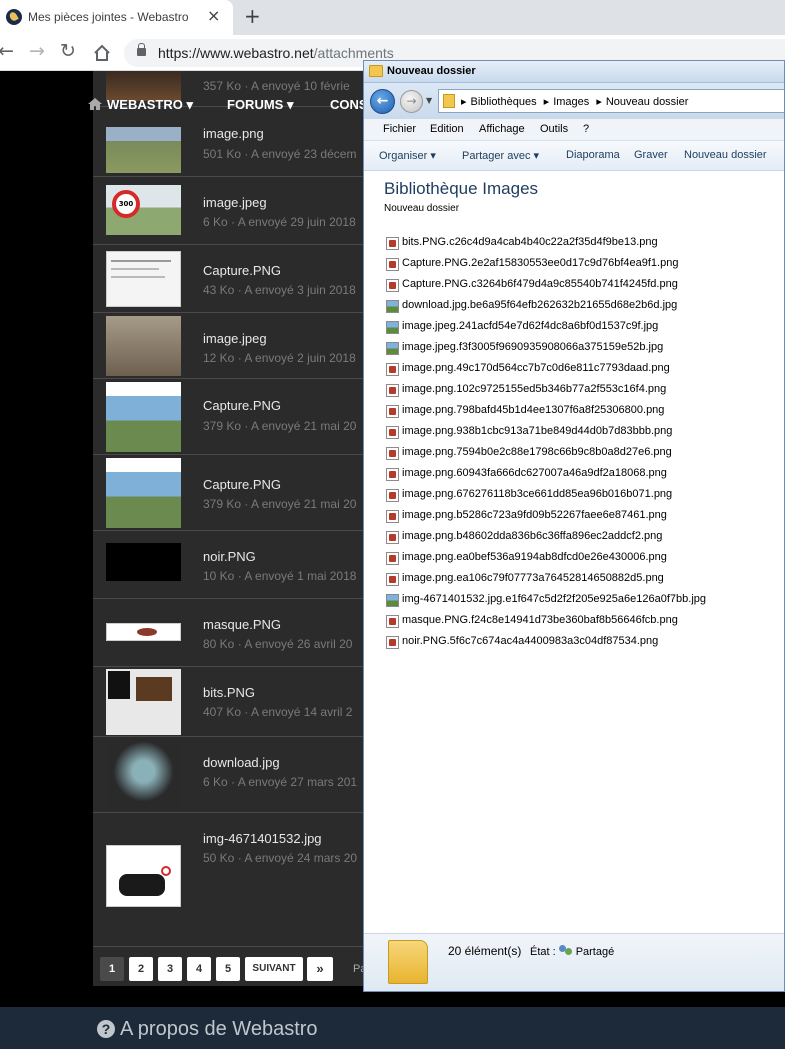  What do you see at coordinates (207, 1029) in the screenshot?
I see `about-link: ? A propos de Webastro` at bounding box center [207, 1029].